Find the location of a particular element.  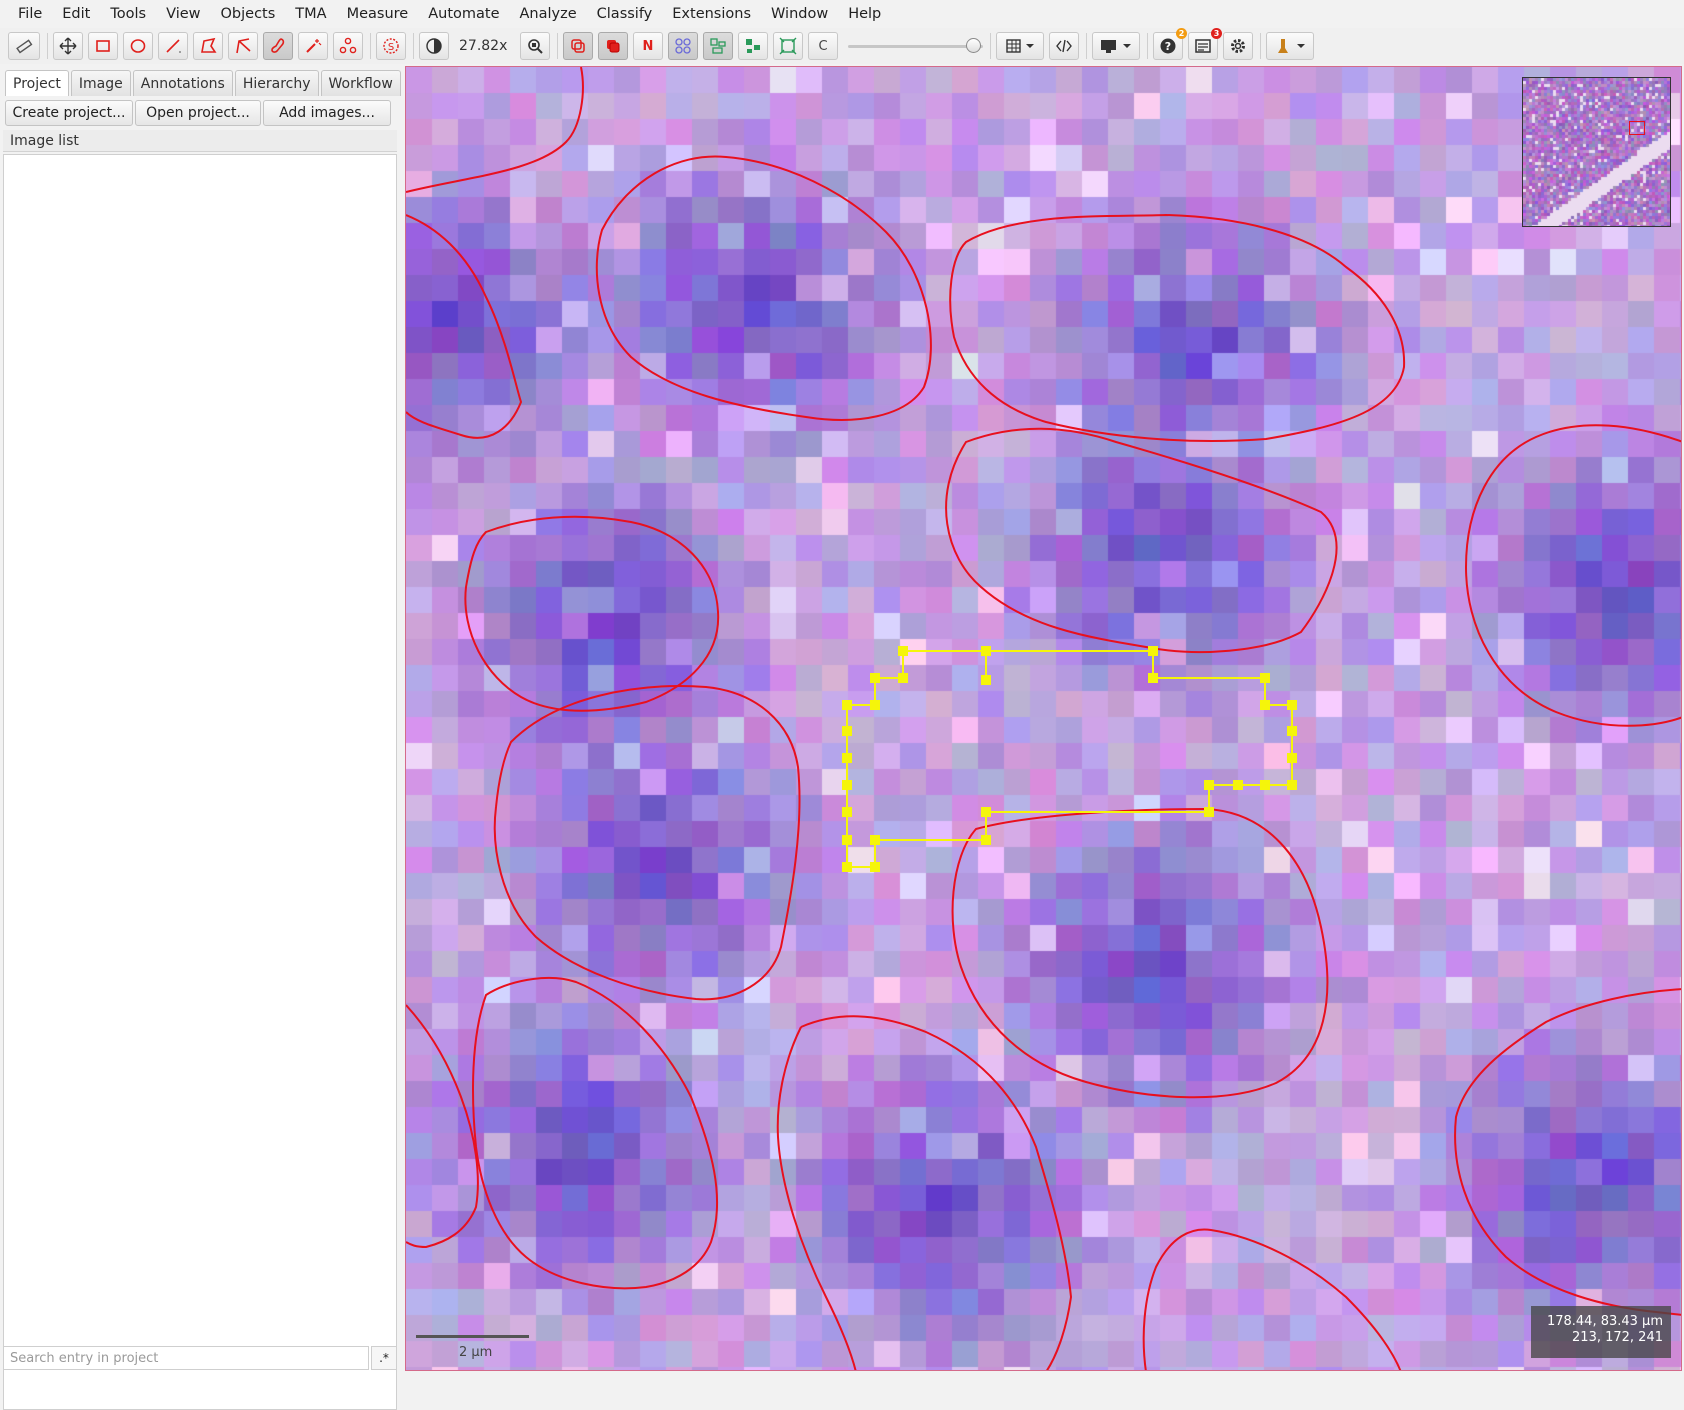

ellipse-tool-button is located at coordinates (138, 46).